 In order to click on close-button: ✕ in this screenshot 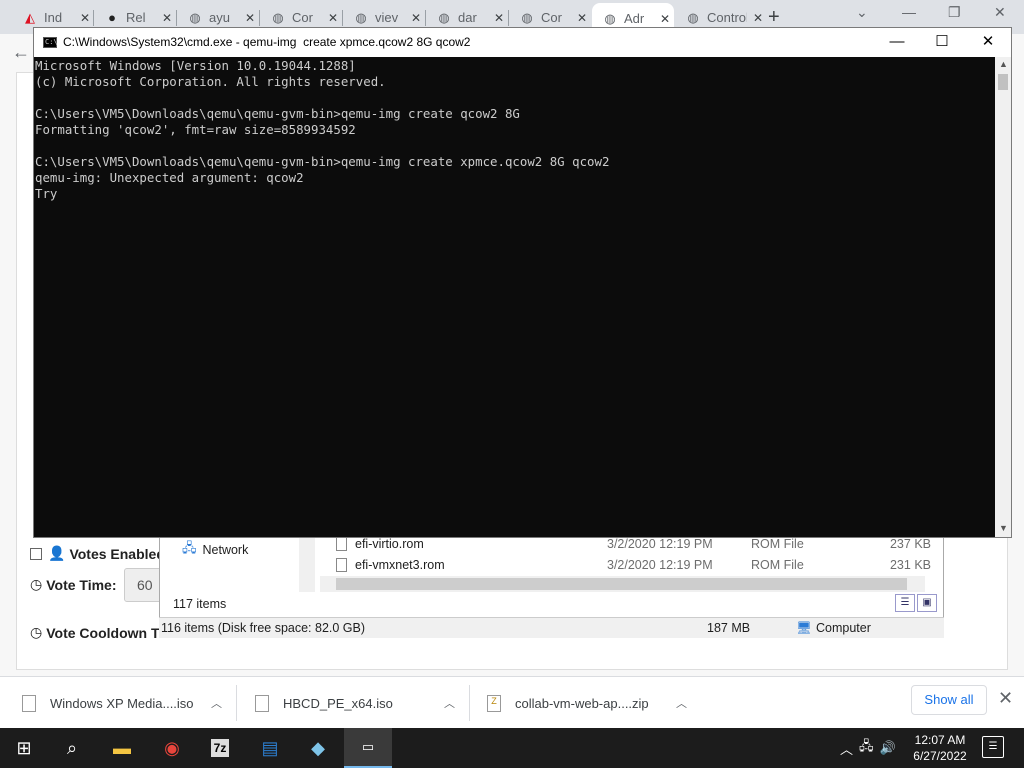, I will do `click(988, 42)`.